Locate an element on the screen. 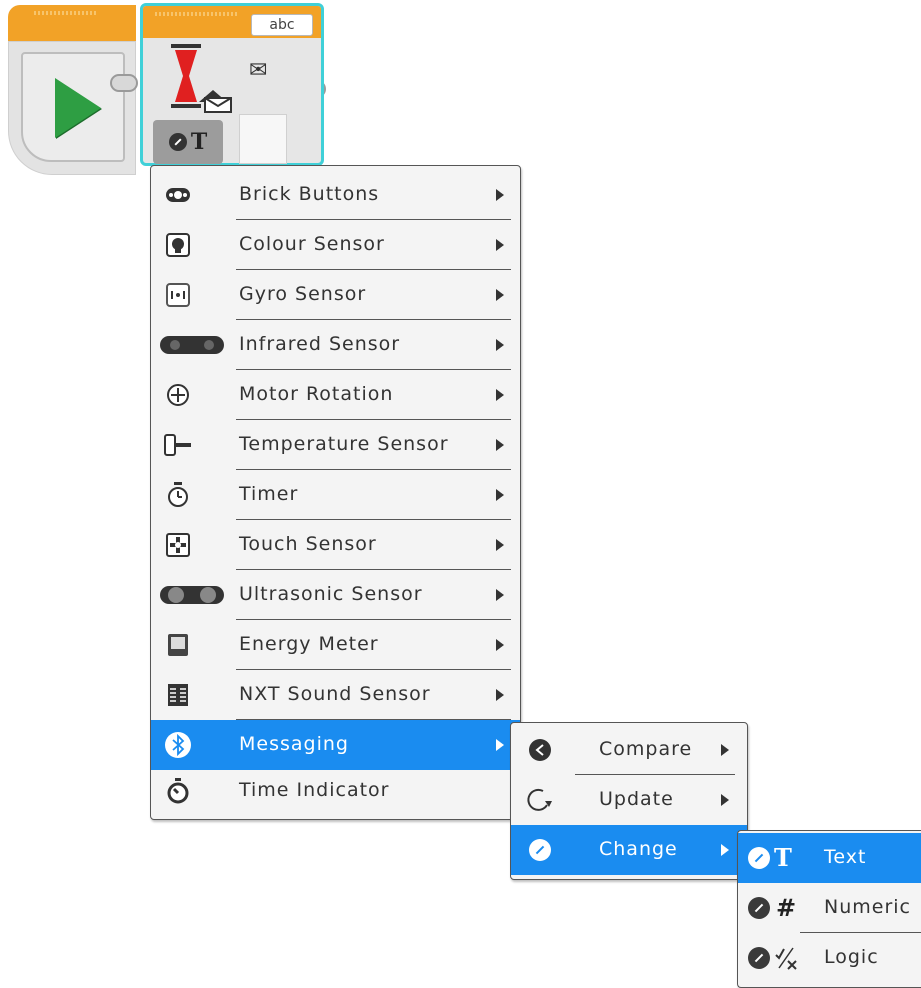 The image size is (921, 988). numeric-icon: # is located at coordinates (775, 908).